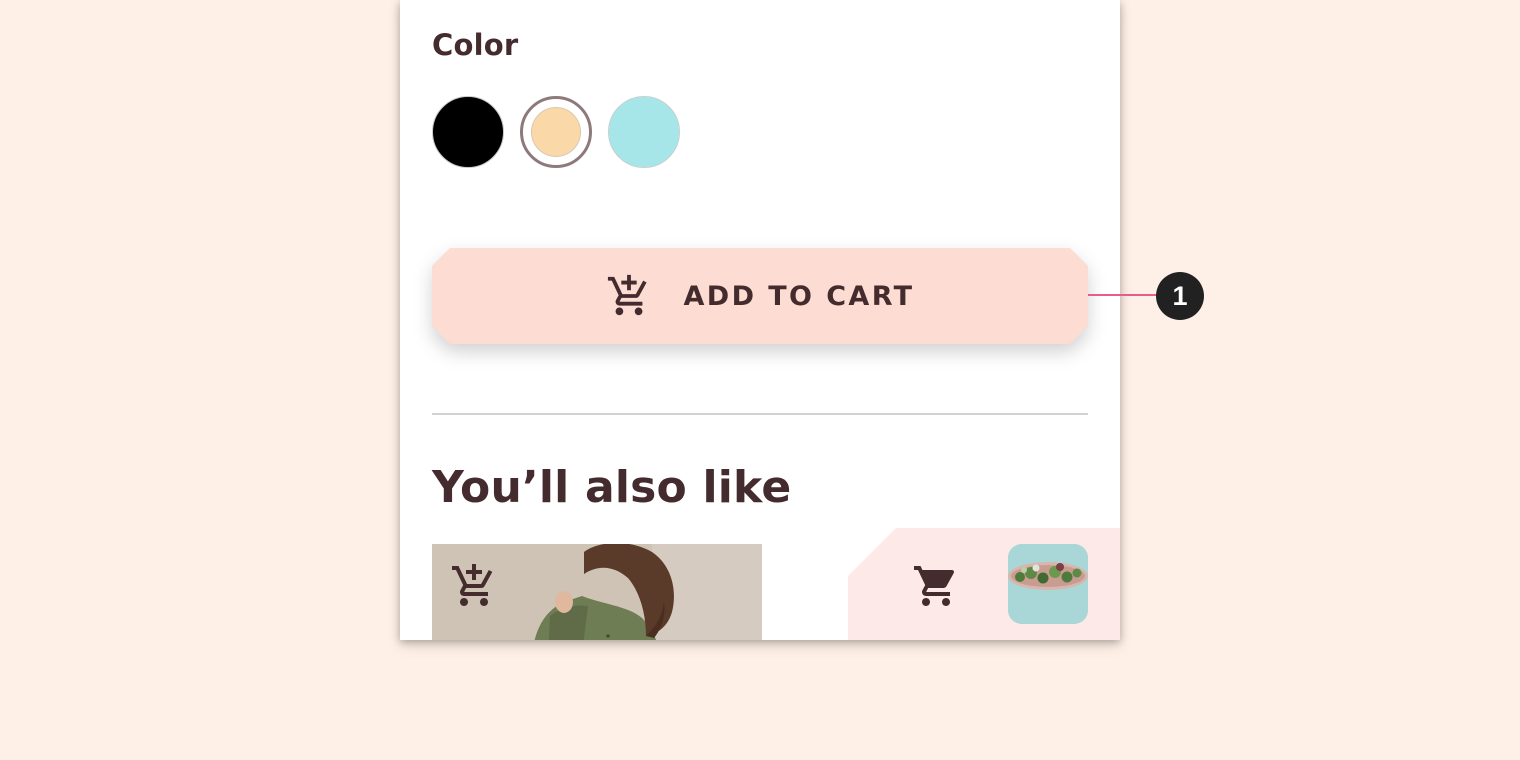 This screenshot has height=760, width=1520. I want to click on add-to-cart-button: ADD TO CART, so click(760, 296).